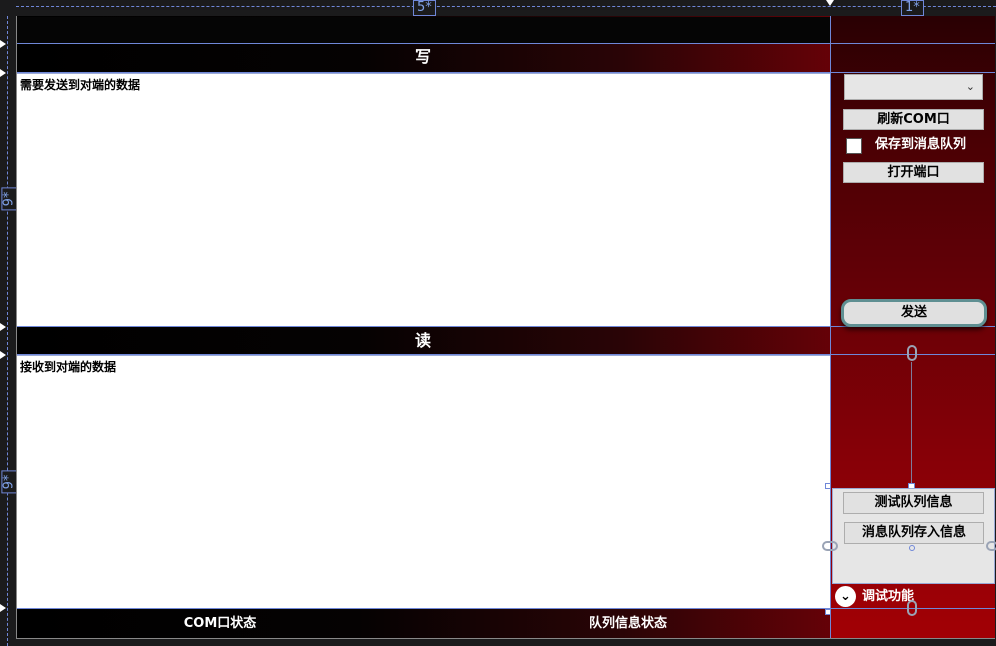 The image size is (996, 646). Describe the element at coordinates (424, 8) in the screenshot. I see `column-width-left: 5*` at that location.